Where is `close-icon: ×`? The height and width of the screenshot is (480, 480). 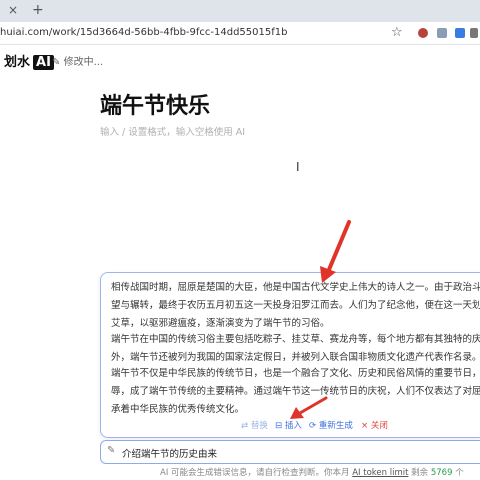
close-icon: × is located at coordinates (365, 426).